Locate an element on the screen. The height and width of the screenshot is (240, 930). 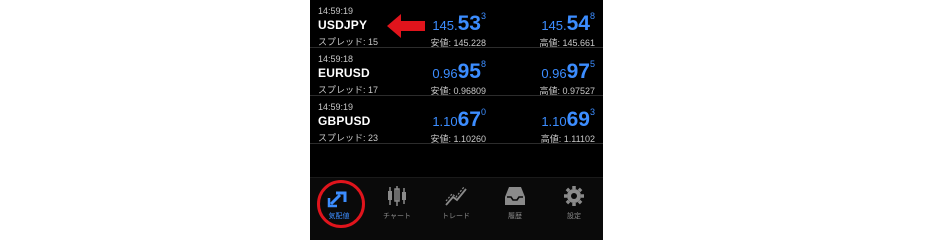
bid-price: 0.96958 is located at coordinates (459, 71).